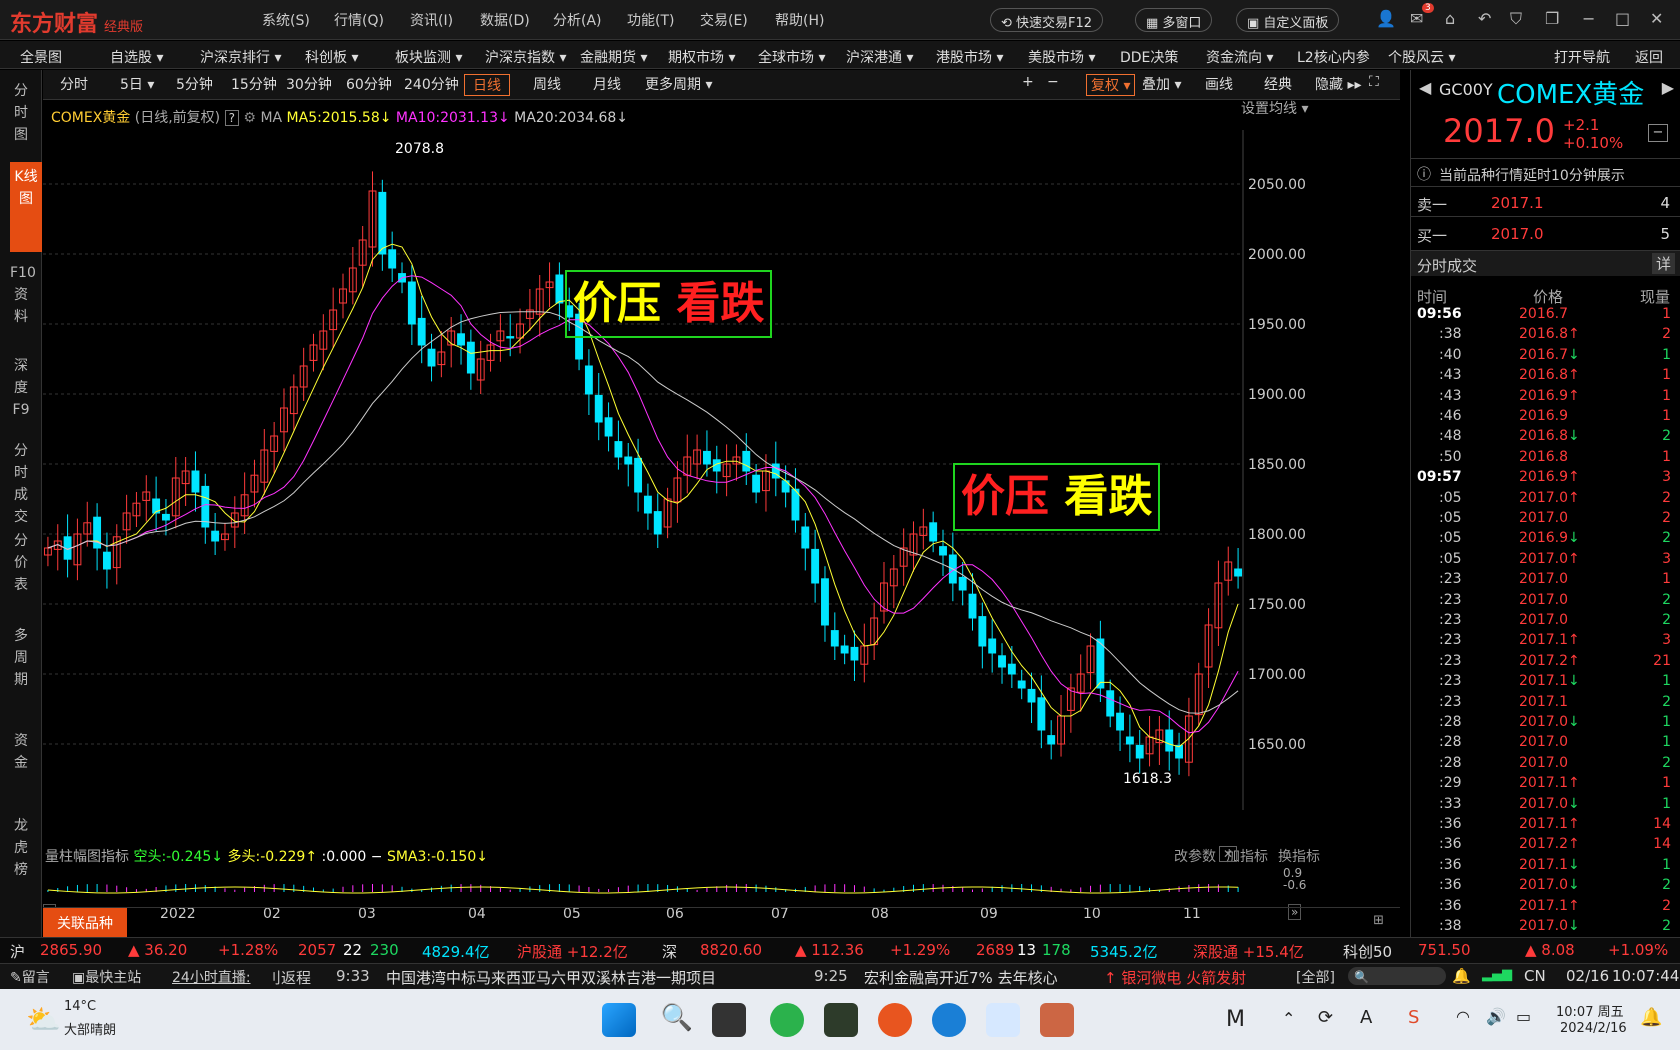 The width and height of the screenshot is (1680, 1050). Describe the element at coordinates (1496, 1016) in the screenshot. I see `speaker-icon: 🔊` at that location.